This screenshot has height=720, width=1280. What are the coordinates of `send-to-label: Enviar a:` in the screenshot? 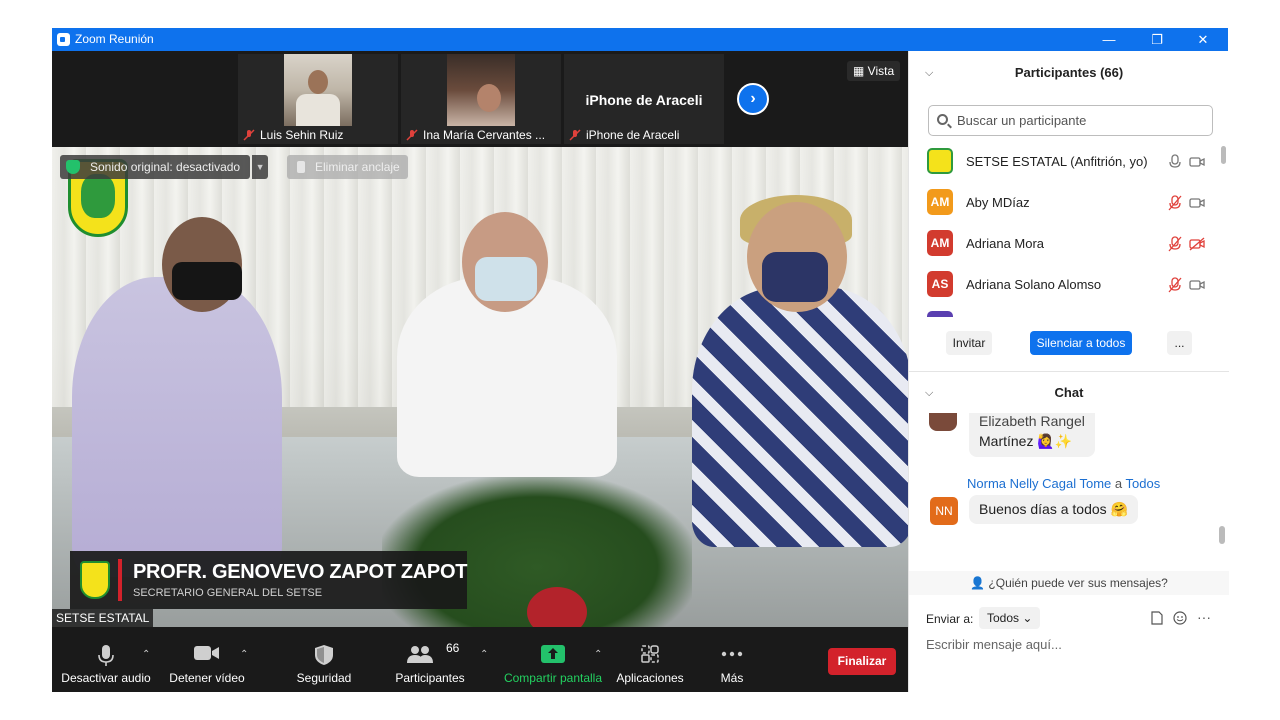 It's located at (950, 619).